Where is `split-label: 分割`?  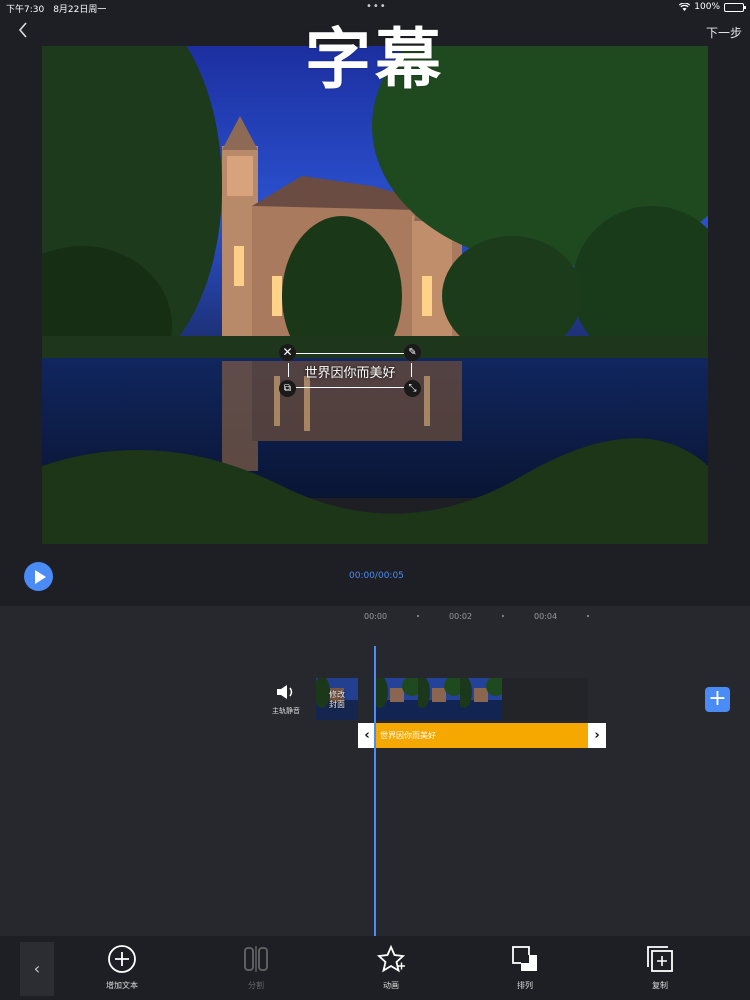
split-label: 分割 is located at coordinates (256, 985).